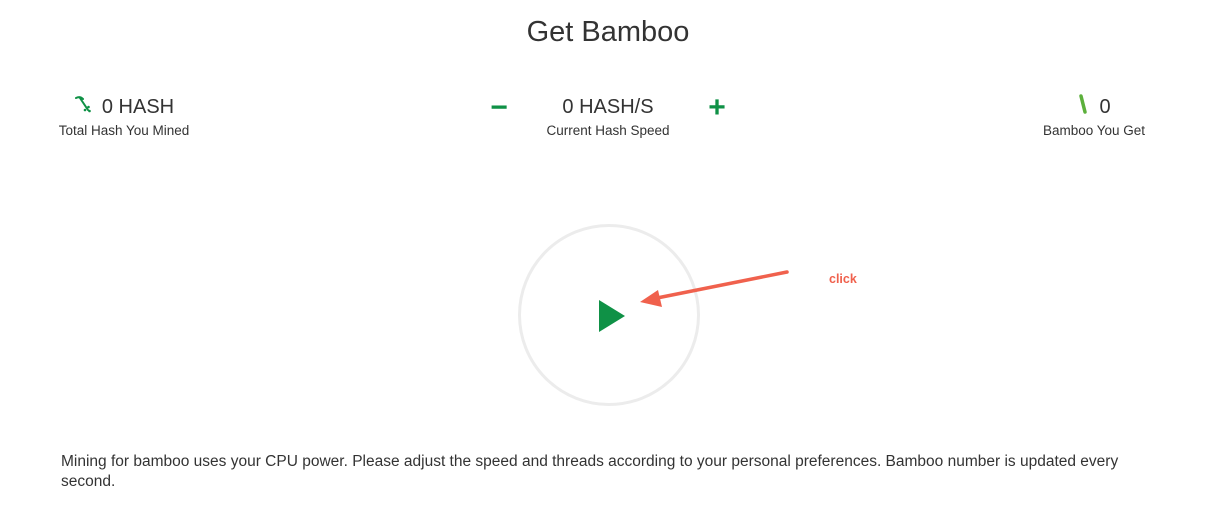  I want to click on total-hash-row: 0 HASH, so click(124, 107).